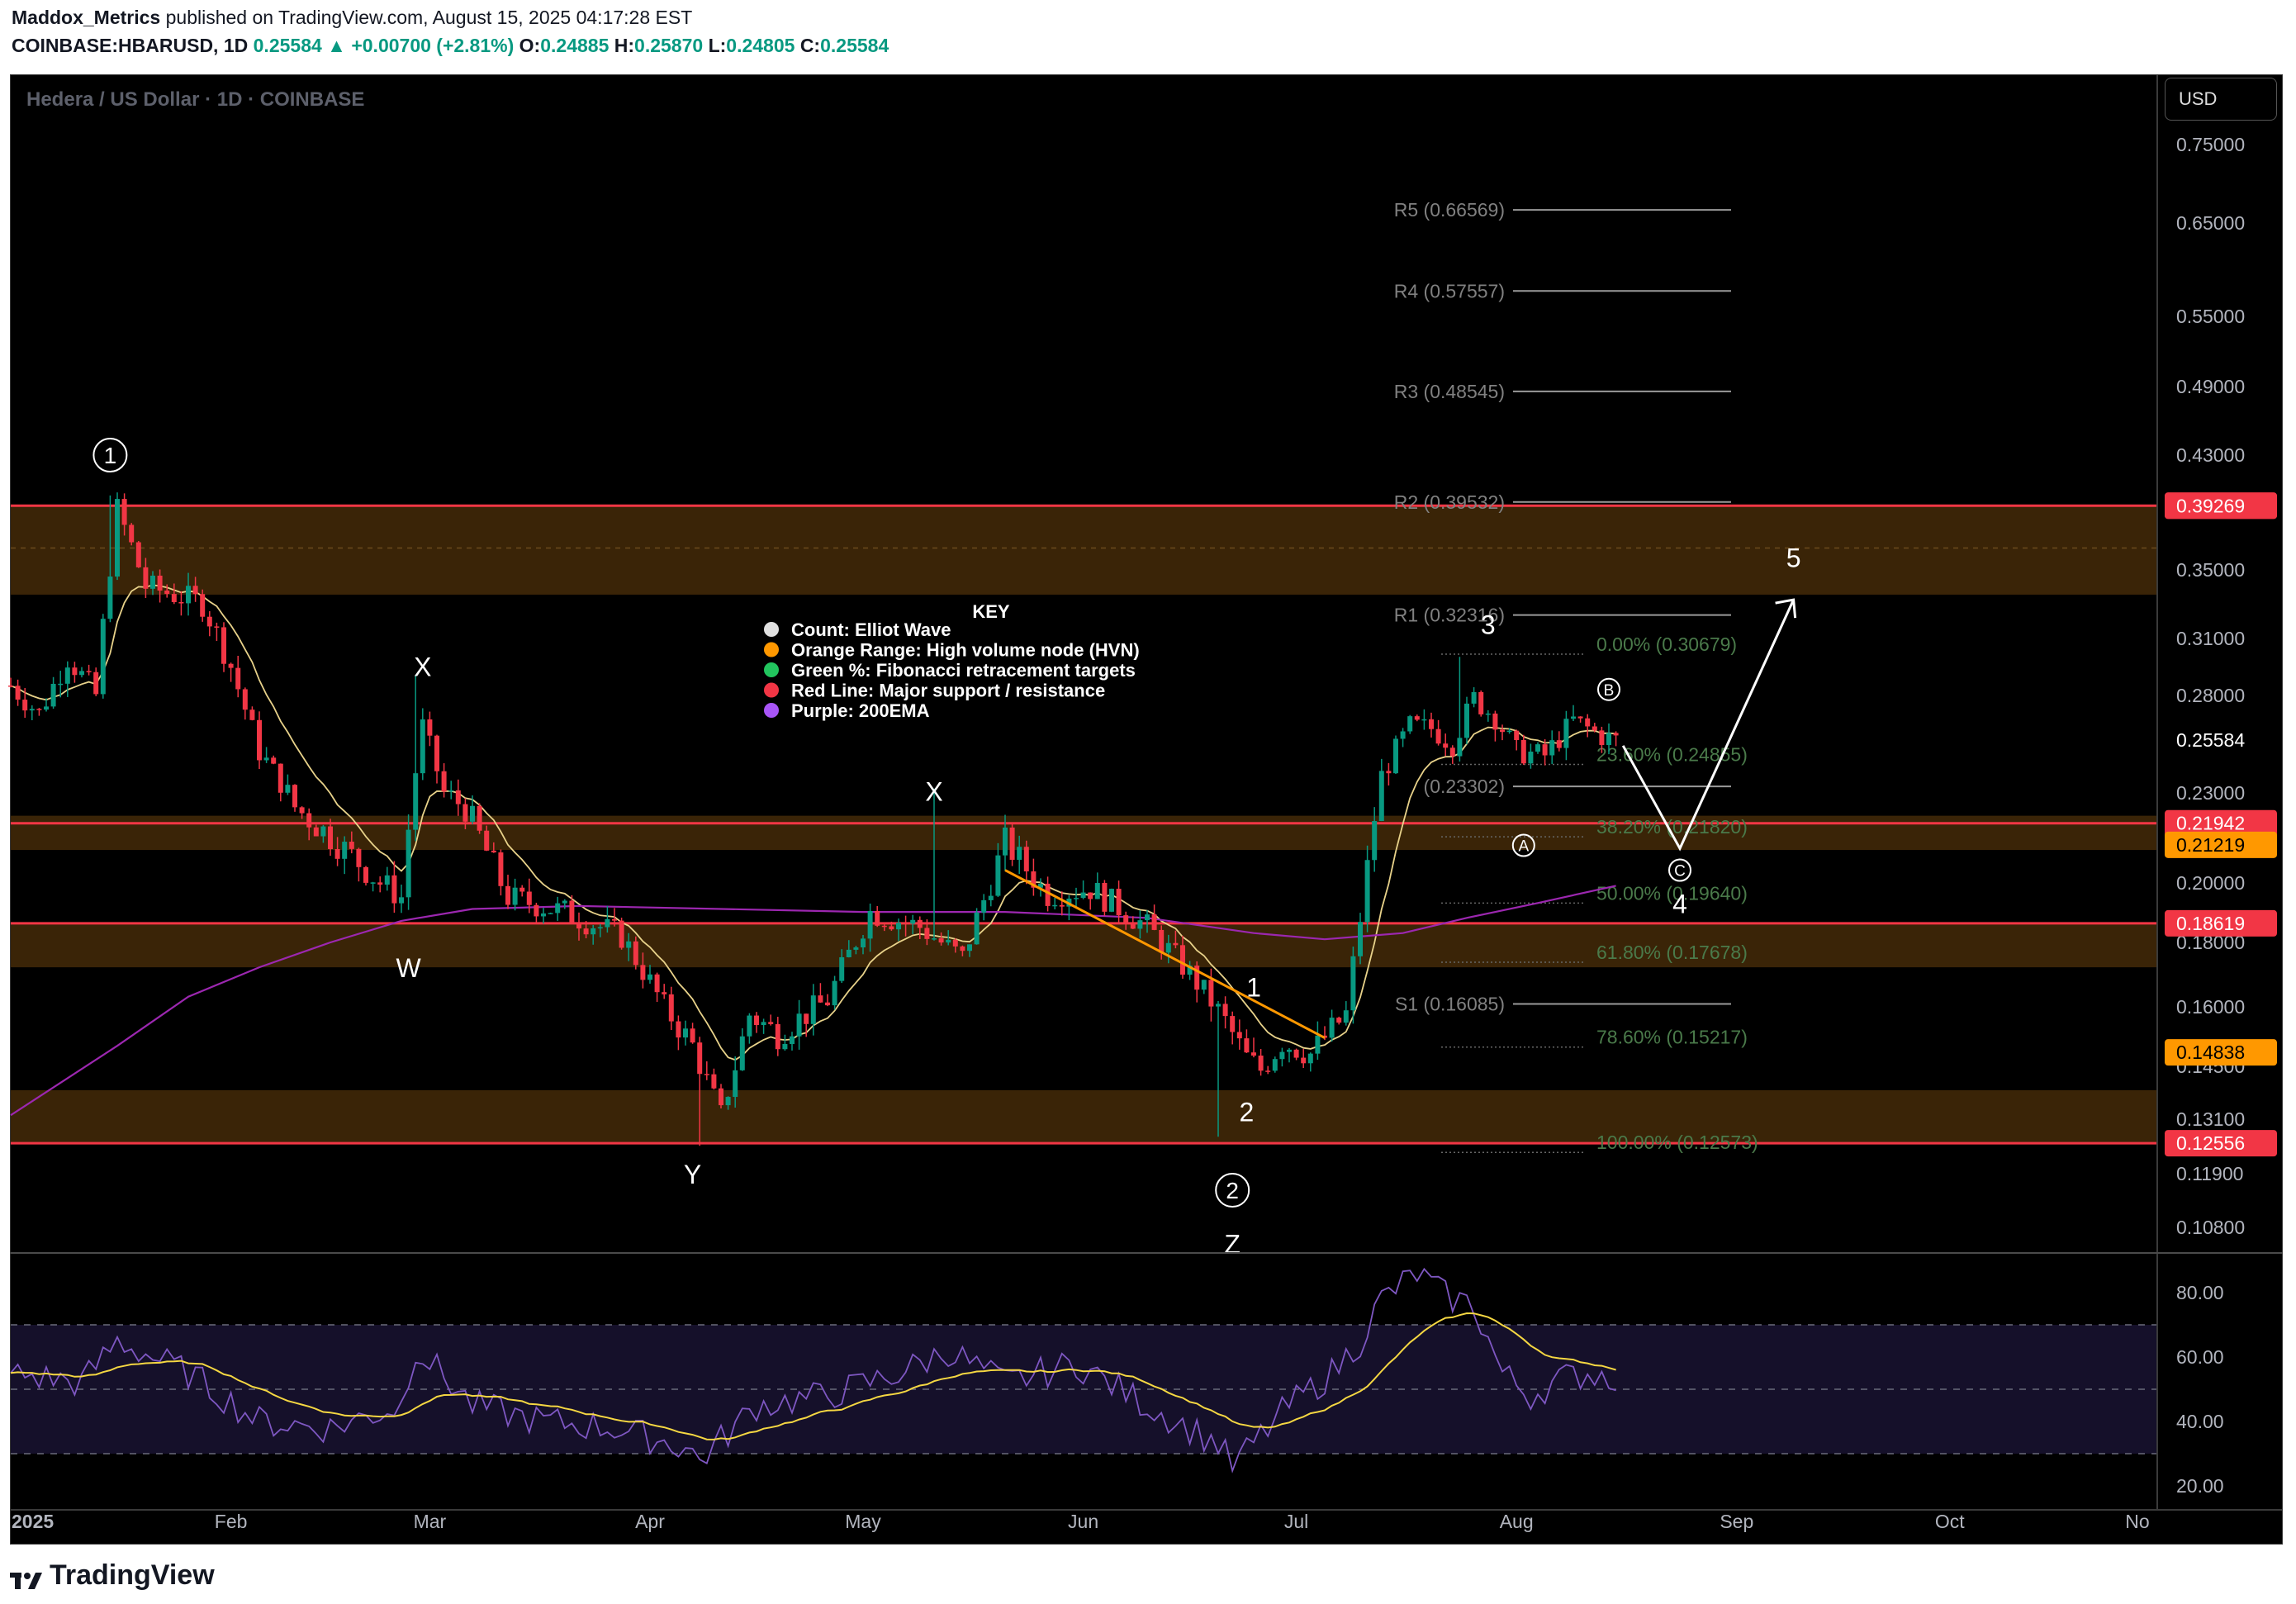 This screenshot has height=1604, width=2296. What do you see at coordinates (2209, 1173) in the screenshot?
I see `price-tick-14: 0.11900` at bounding box center [2209, 1173].